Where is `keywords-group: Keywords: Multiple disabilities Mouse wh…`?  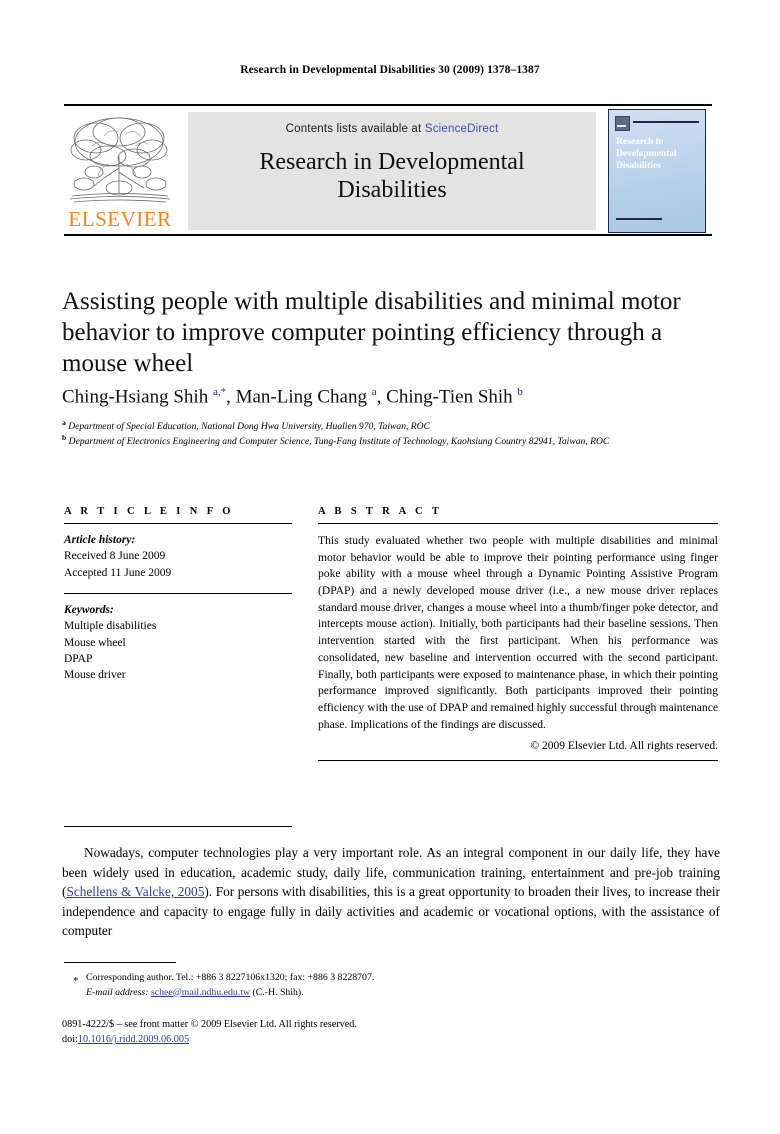 keywords-group: Keywords: Multiple disabilities Mouse wh… is located at coordinates (178, 643).